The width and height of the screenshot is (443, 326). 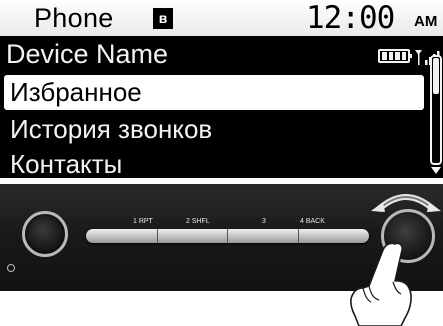 I want to click on screen-title: Phone, so click(x=74, y=18).